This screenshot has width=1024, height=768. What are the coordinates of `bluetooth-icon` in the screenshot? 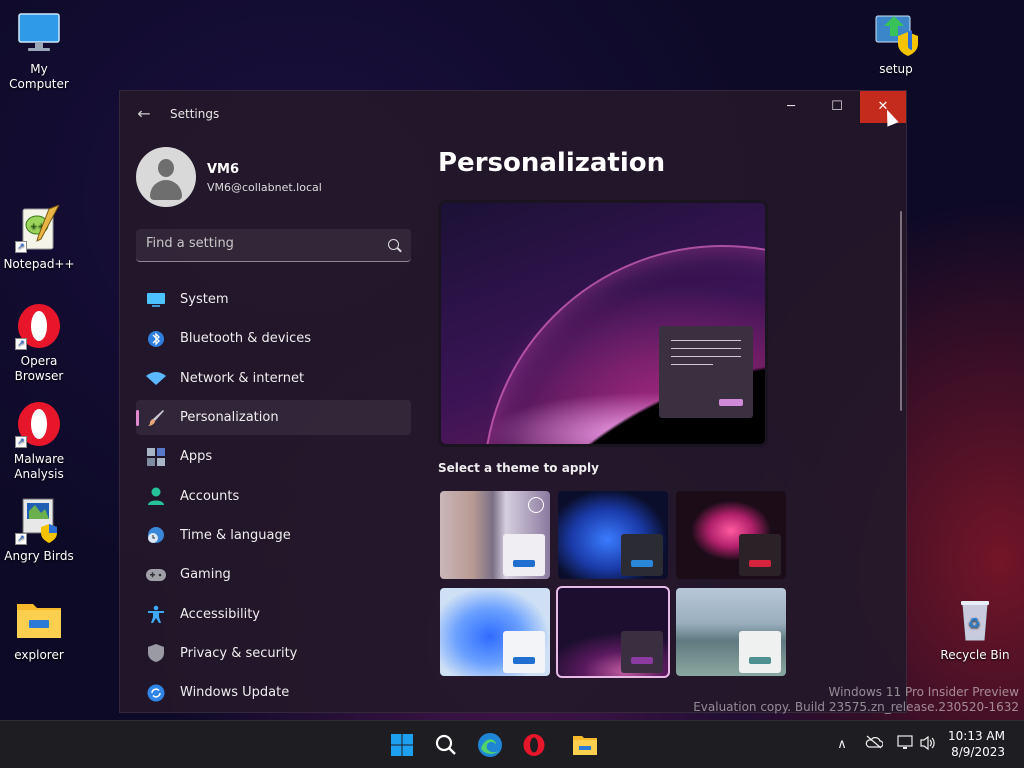 It's located at (156, 339).